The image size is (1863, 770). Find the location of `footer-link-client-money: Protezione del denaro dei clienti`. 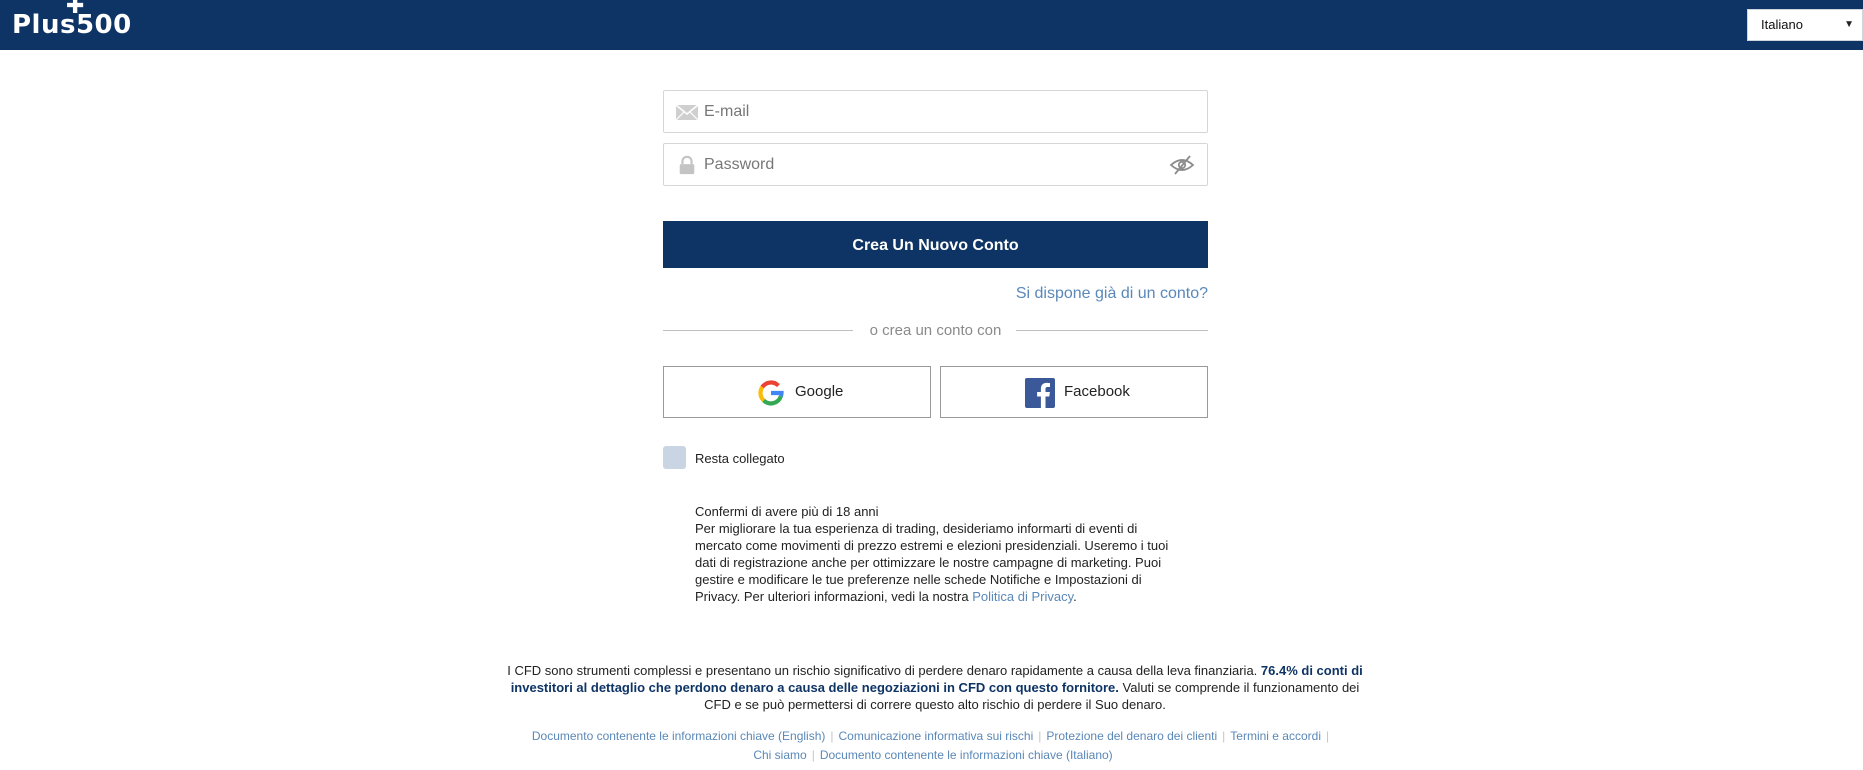

footer-link-client-money: Protezione del denaro dei clienti is located at coordinates (1131, 736).